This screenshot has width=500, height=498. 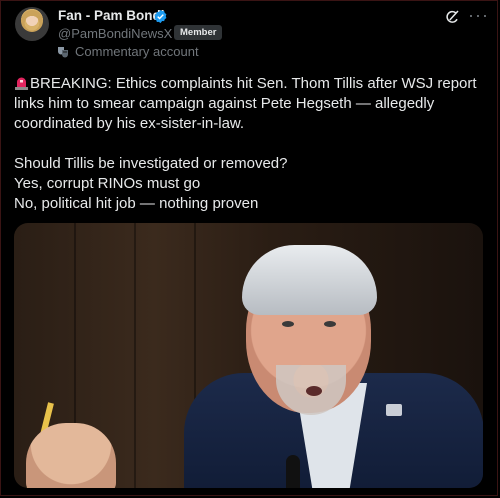 What do you see at coordinates (107, 183) in the screenshot?
I see `poll-option-1: Yes, corrupt RINOs must go` at bounding box center [107, 183].